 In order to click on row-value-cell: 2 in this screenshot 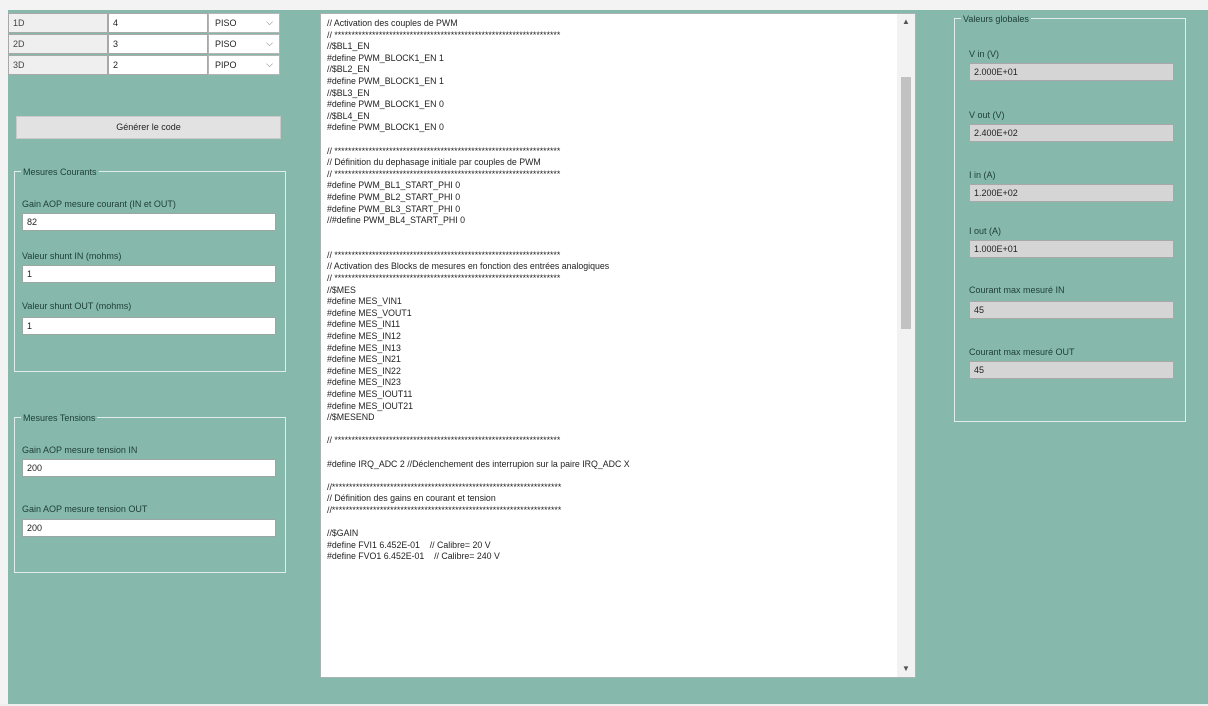, I will do `click(158, 65)`.